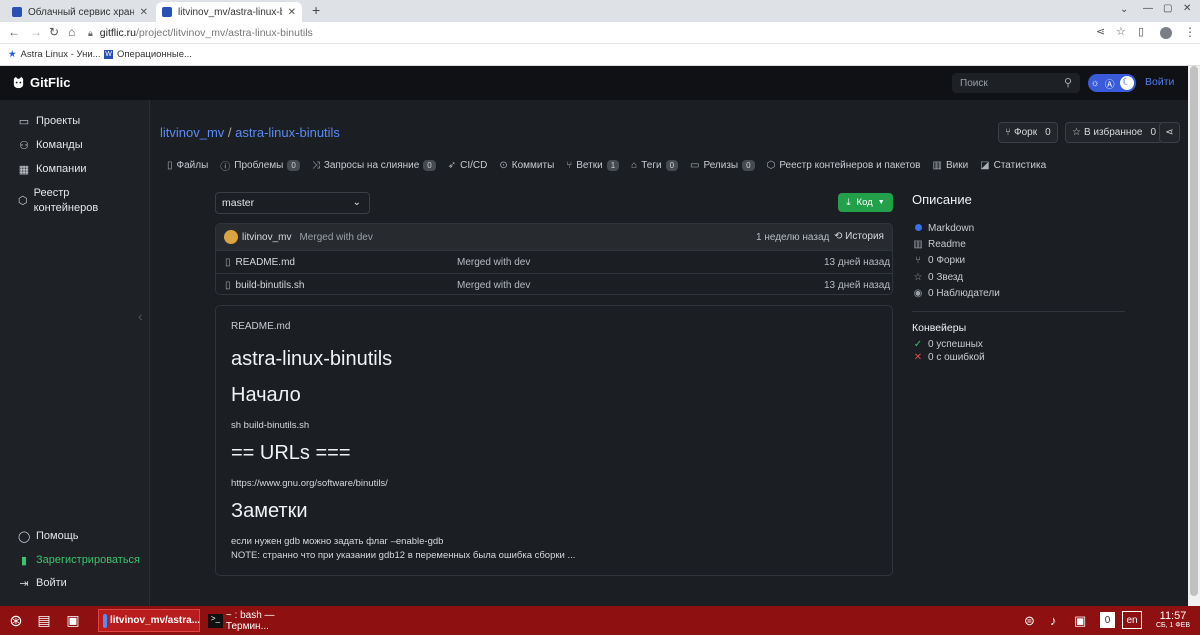 Image resolution: width=1200 pixels, height=635 pixels. I want to click on page-scrollbar, so click(1194, 336).